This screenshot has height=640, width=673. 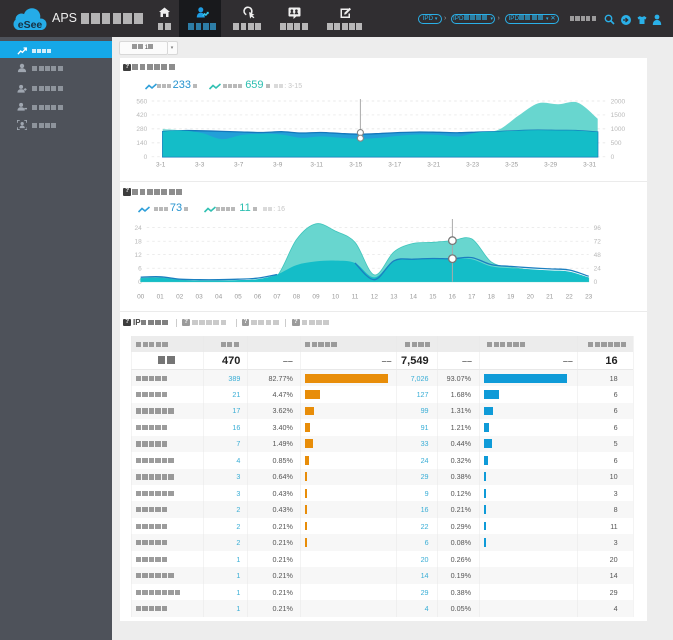 I want to click on svg-text: 3-17, so click(x=394, y=165).